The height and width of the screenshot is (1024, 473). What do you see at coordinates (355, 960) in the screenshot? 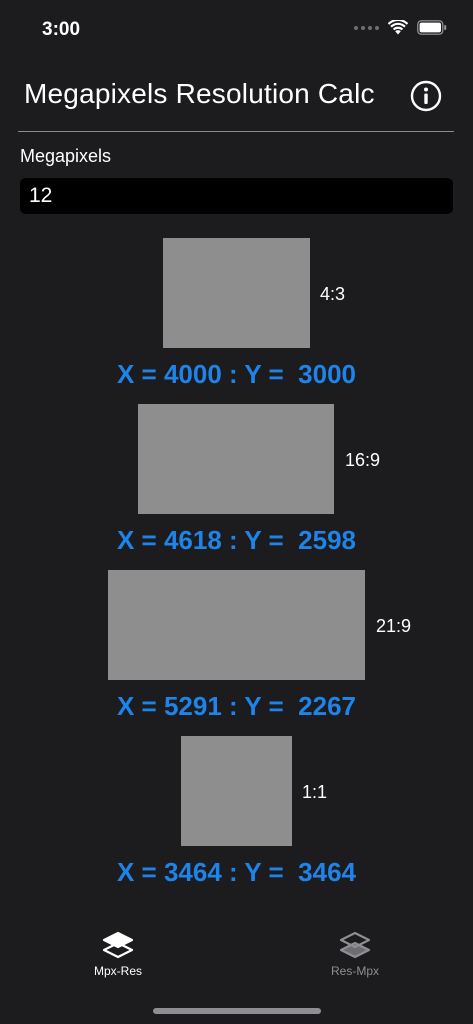
I see `tab-res-mpx: Res-Mpx` at bounding box center [355, 960].